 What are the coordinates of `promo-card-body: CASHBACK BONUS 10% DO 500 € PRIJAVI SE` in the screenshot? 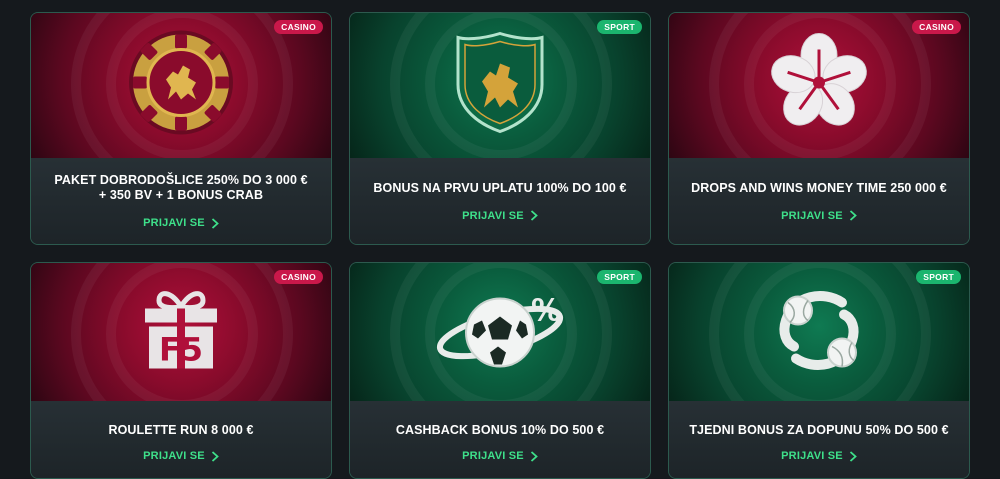 It's located at (500, 439).